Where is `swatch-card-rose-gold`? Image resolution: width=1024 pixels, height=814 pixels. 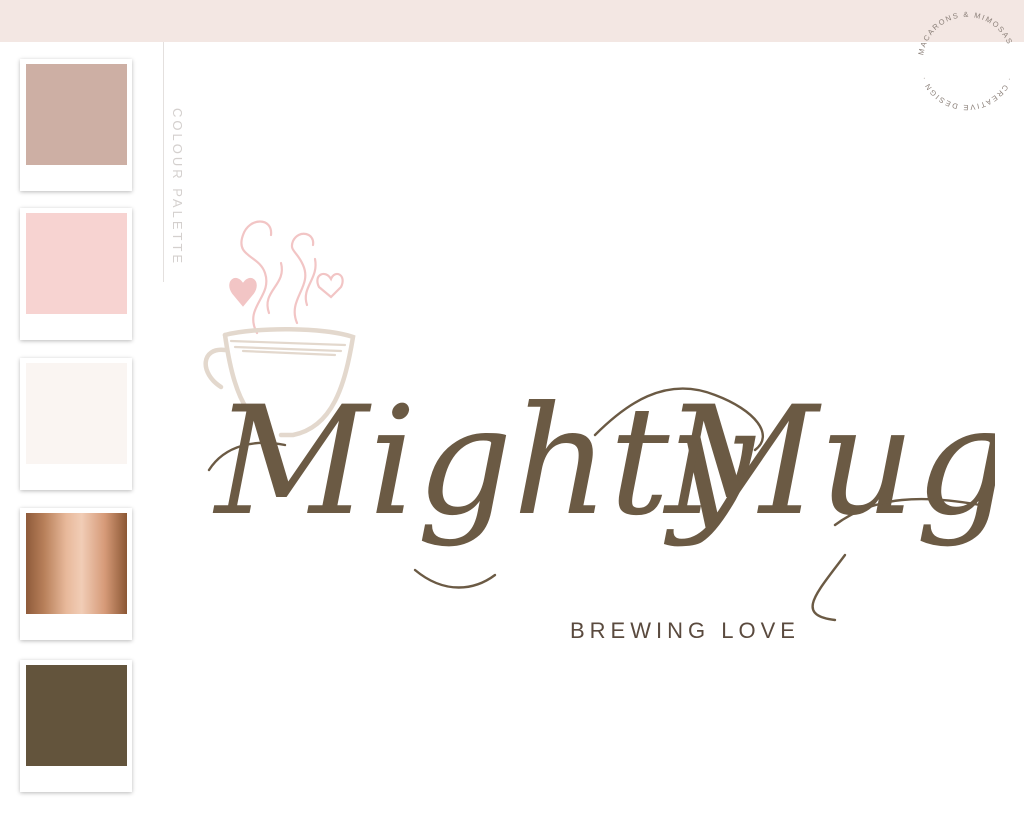 swatch-card-rose-gold is located at coordinates (76, 574).